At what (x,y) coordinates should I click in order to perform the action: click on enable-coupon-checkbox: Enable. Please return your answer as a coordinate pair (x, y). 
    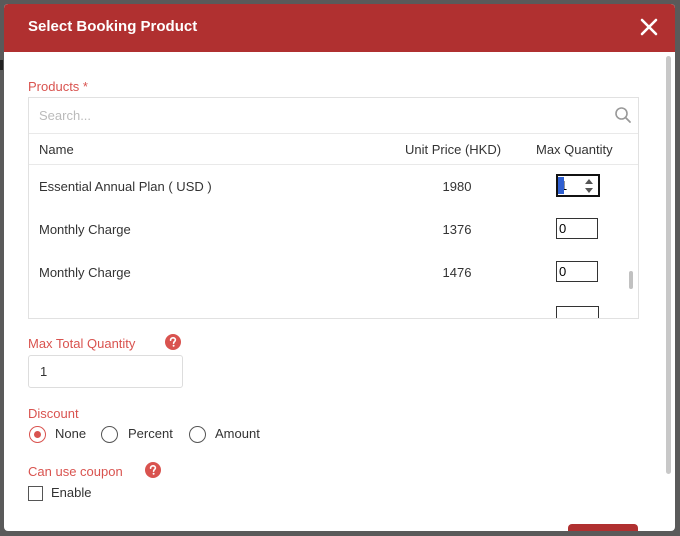
    Looking at the image, I should click on (68, 494).